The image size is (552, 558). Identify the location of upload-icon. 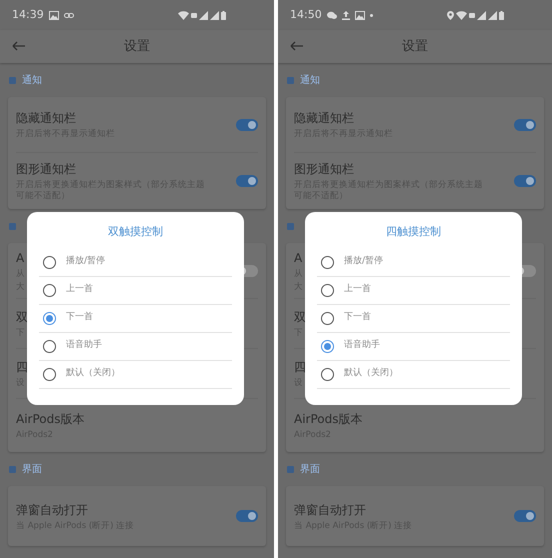
(346, 15).